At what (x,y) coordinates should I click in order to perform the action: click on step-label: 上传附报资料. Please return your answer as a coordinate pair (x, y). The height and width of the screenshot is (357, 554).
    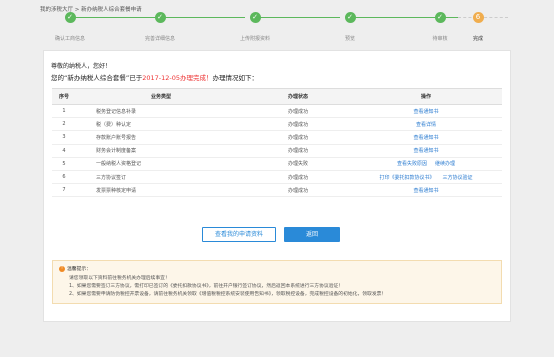
    Looking at the image, I should click on (254, 39).